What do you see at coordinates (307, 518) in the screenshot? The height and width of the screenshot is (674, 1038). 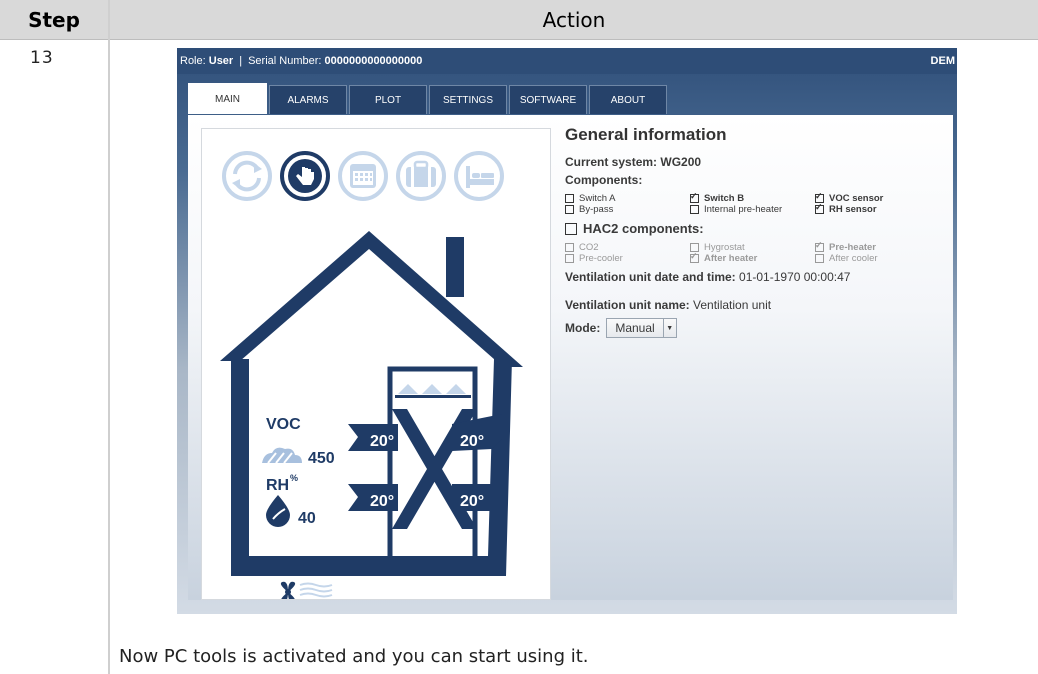 I see `rh-value: 40` at bounding box center [307, 518].